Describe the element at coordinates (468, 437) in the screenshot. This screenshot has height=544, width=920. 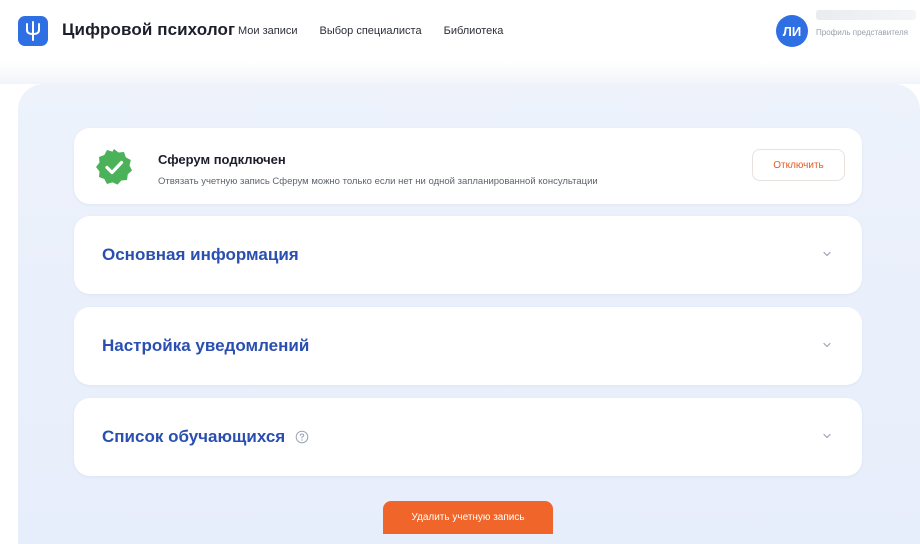
I see `accordion-students: Список обучающихся` at that location.